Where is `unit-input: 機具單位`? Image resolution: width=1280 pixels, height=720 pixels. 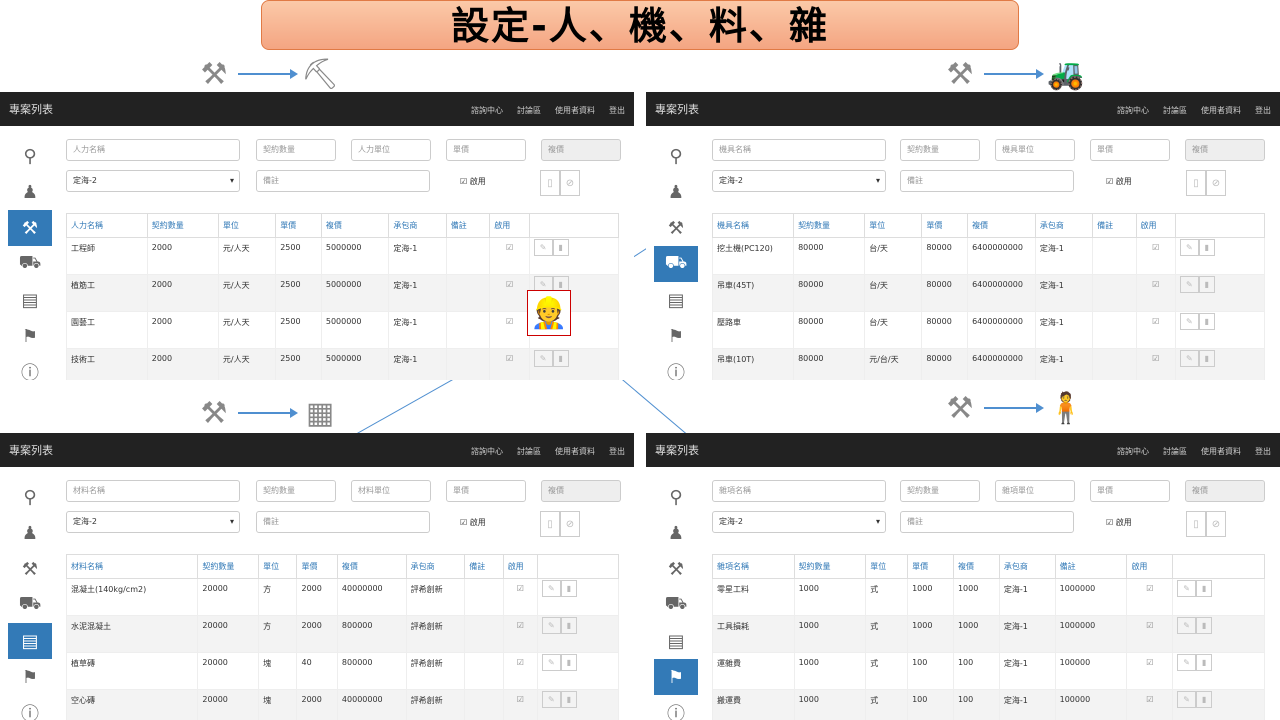 unit-input: 機具單位 is located at coordinates (1035, 150).